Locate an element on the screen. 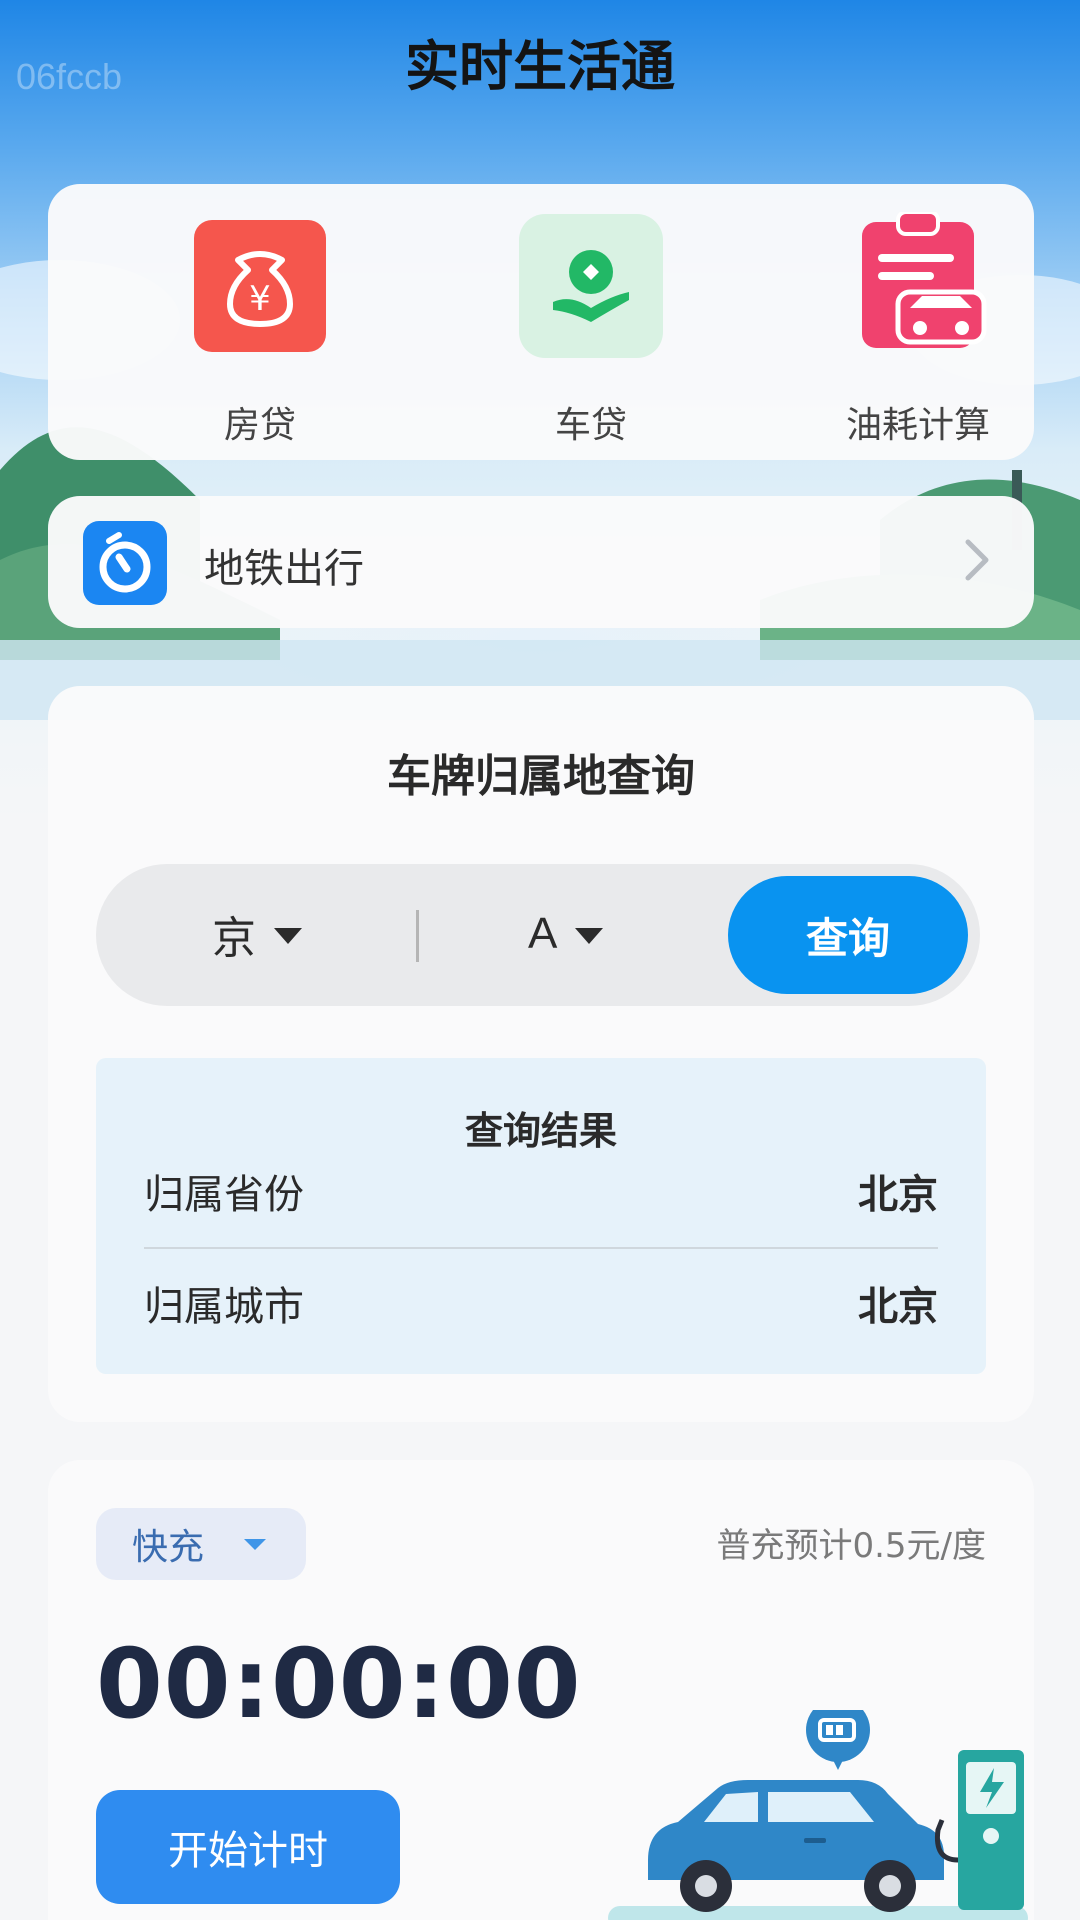 The width and height of the screenshot is (1080, 1920). result-key: 归属城市 is located at coordinates (224, 1307).